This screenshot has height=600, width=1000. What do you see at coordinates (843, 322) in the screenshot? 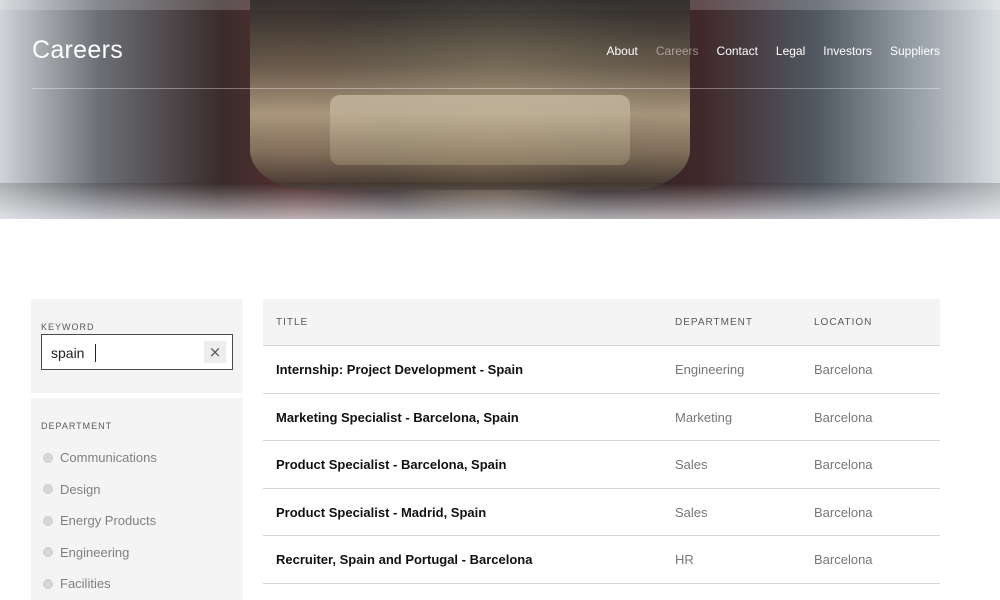
I see `column-header-location: LOCATION` at bounding box center [843, 322].